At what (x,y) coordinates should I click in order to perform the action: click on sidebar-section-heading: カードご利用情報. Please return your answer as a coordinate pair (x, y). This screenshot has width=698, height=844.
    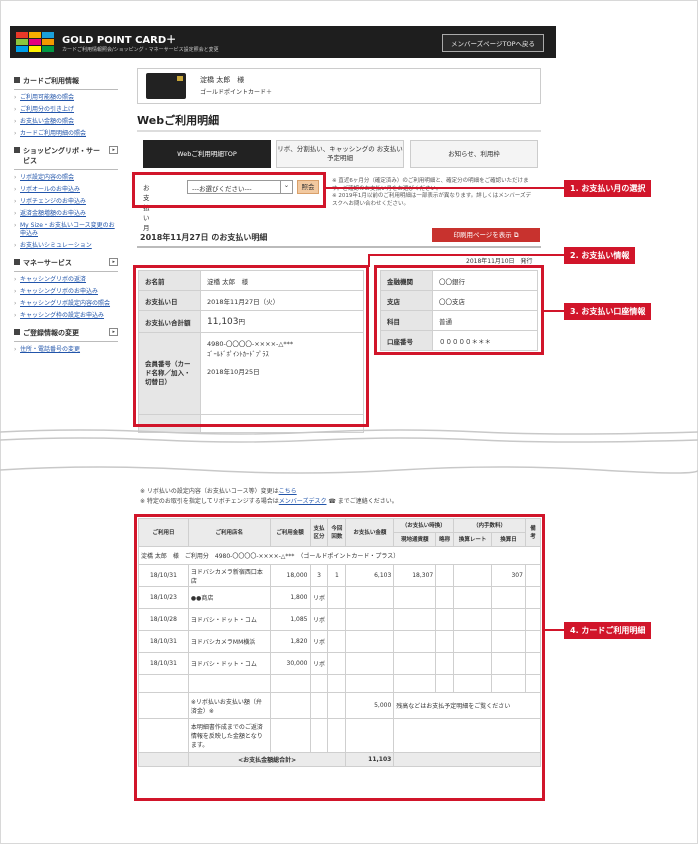
    Looking at the image, I should click on (66, 83).